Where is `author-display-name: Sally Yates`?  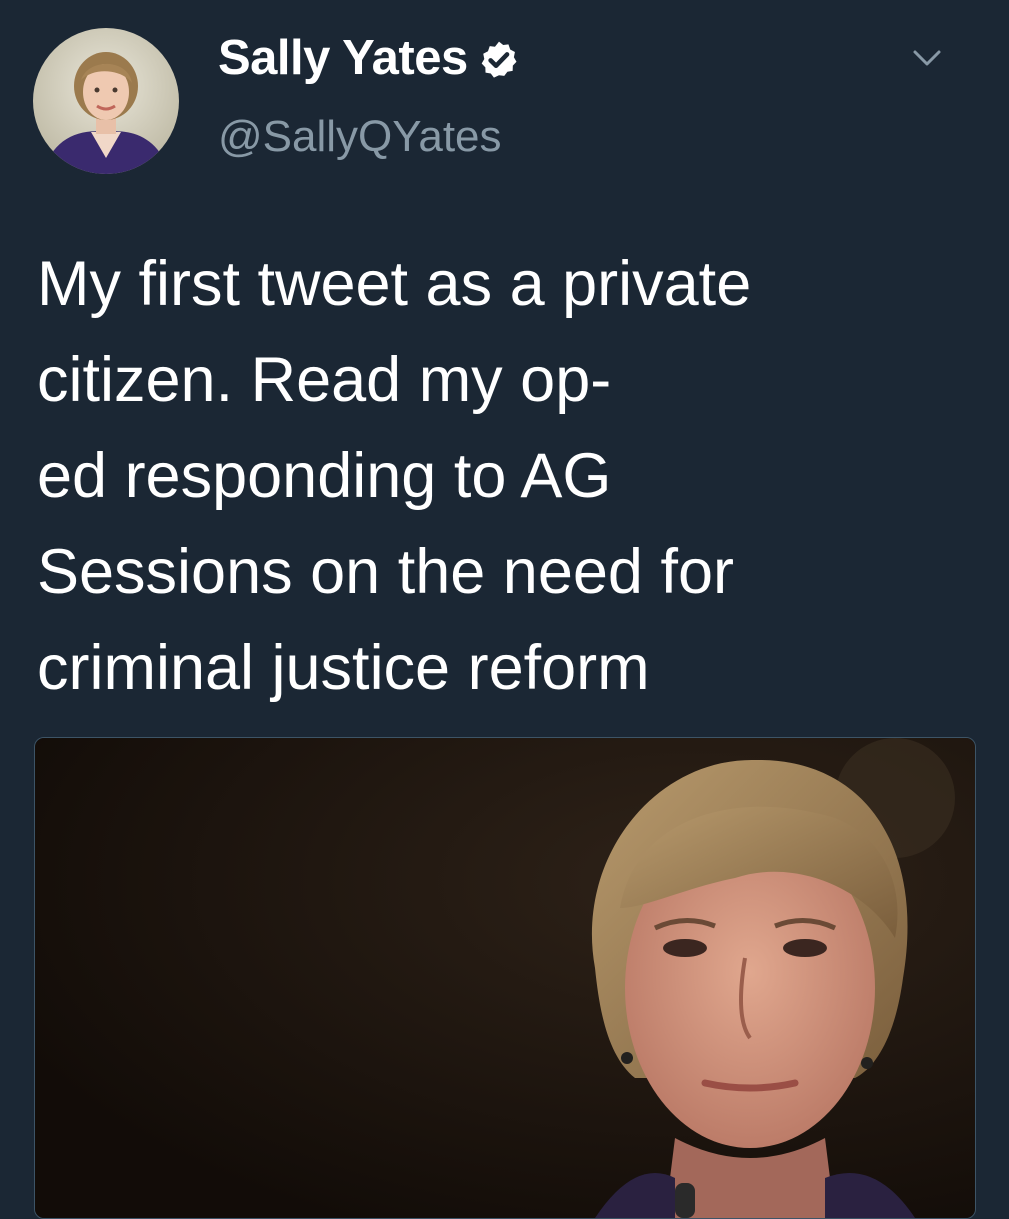
author-display-name: Sally Yates is located at coordinates (369, 58).